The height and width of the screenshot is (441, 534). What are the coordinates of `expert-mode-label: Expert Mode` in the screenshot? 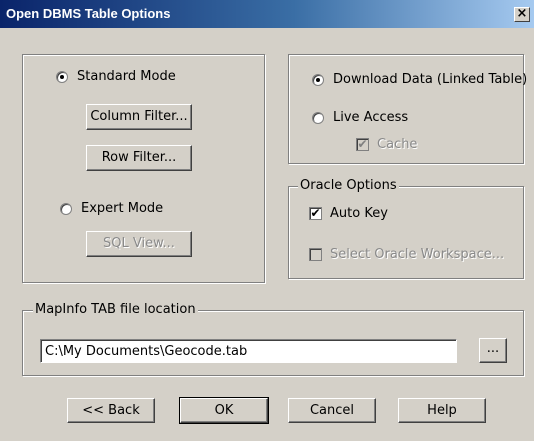 It's located at (122, 208).